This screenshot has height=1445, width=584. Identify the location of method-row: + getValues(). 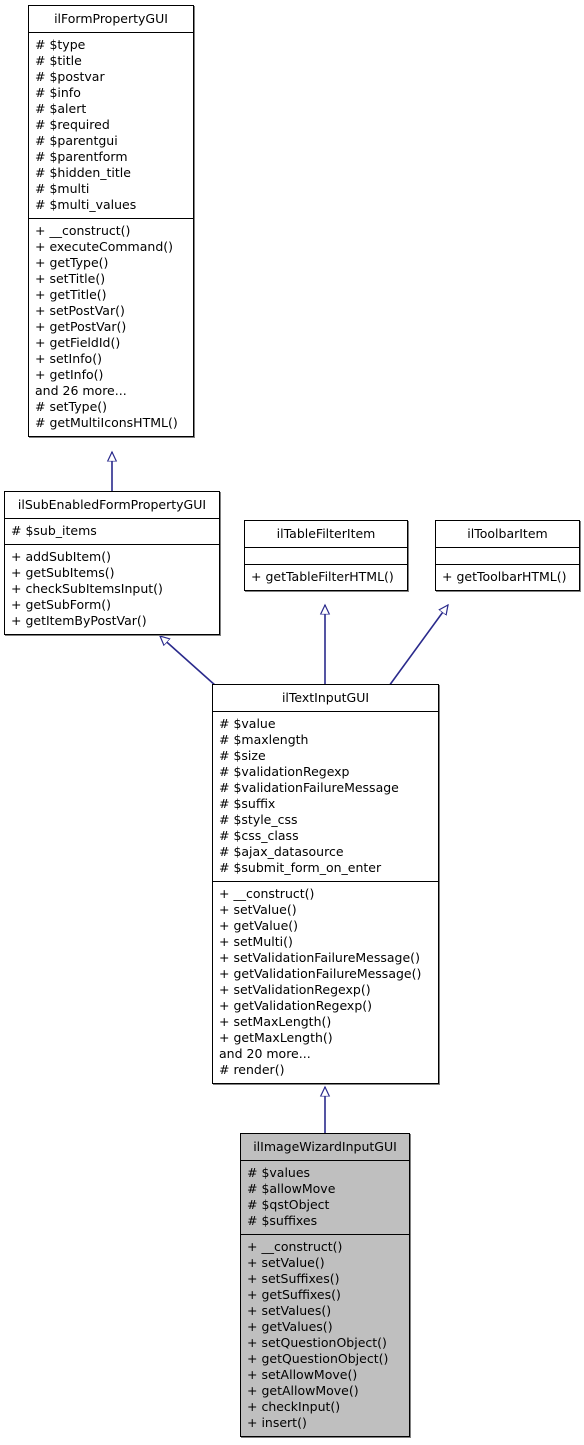
(290, 1326).